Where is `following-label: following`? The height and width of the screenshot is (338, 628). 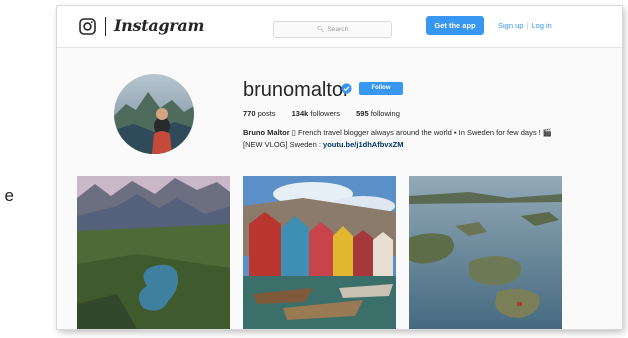 following-label: following is located at coordinates (385, 113).